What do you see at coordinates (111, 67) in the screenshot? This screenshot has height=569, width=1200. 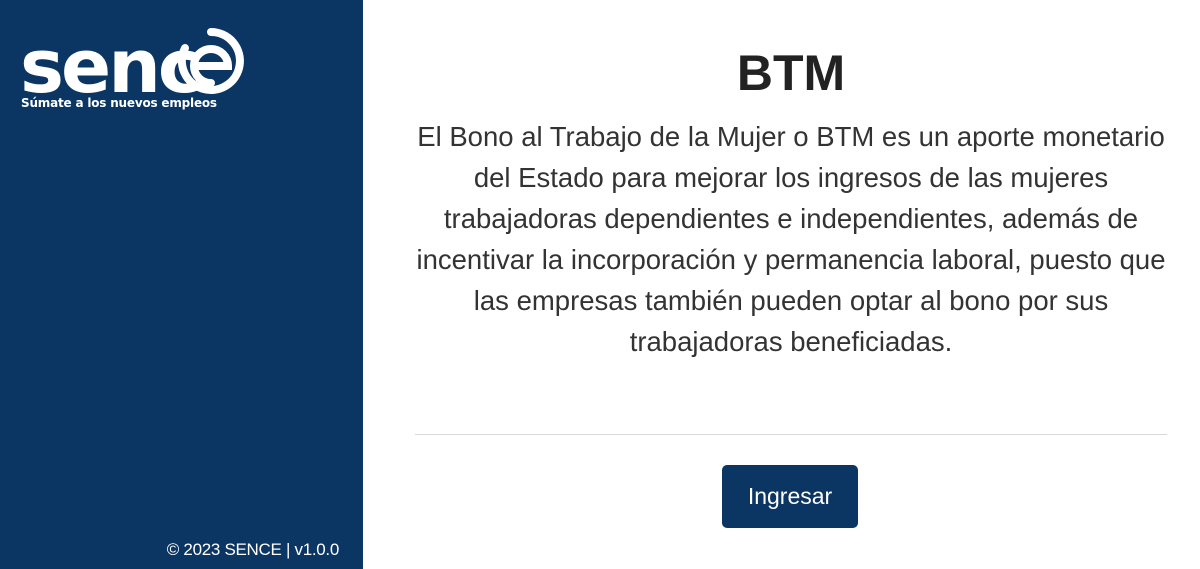 I see `logo-wordmark: senc` at bounding box center [111, 67].